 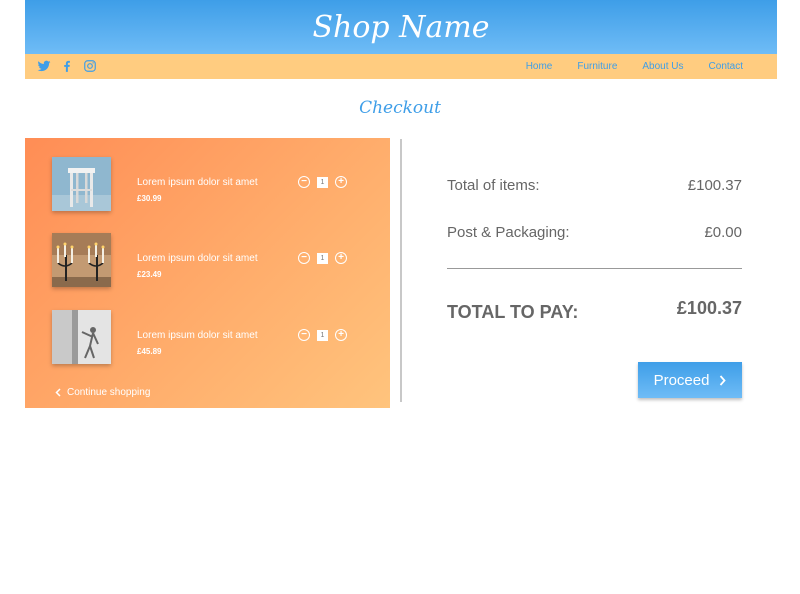 I want to click on stool-photo, so click(x=81, y=184).